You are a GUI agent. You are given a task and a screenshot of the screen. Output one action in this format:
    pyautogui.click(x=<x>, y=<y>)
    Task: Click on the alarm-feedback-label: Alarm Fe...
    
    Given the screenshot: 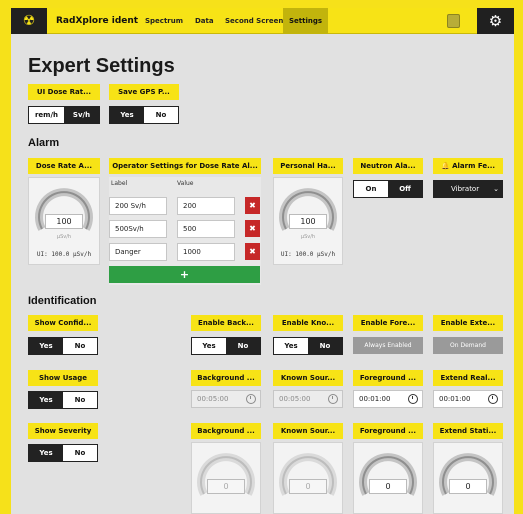 What is the action you would take?
    pyautogui.click(x=474, y=166)
    